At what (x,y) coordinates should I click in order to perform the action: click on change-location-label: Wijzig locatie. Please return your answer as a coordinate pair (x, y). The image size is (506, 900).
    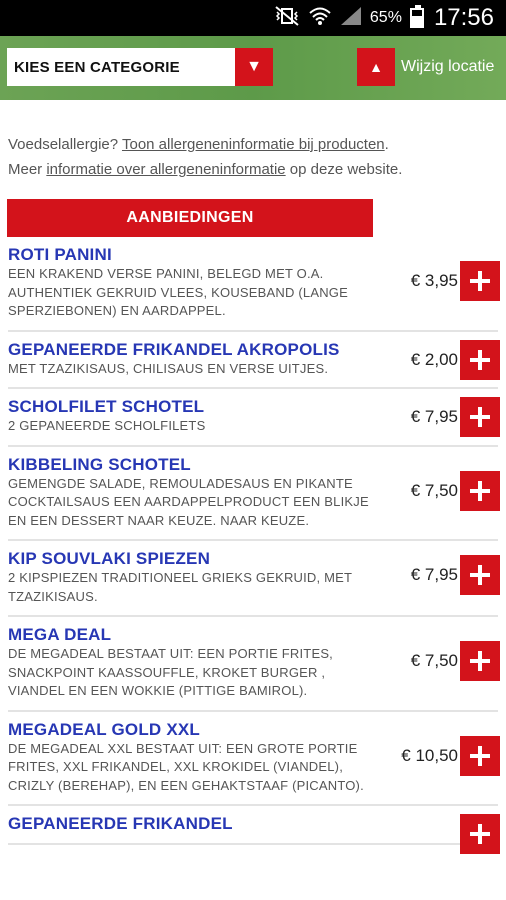
    Looking at the image, I should click on (447, 67).